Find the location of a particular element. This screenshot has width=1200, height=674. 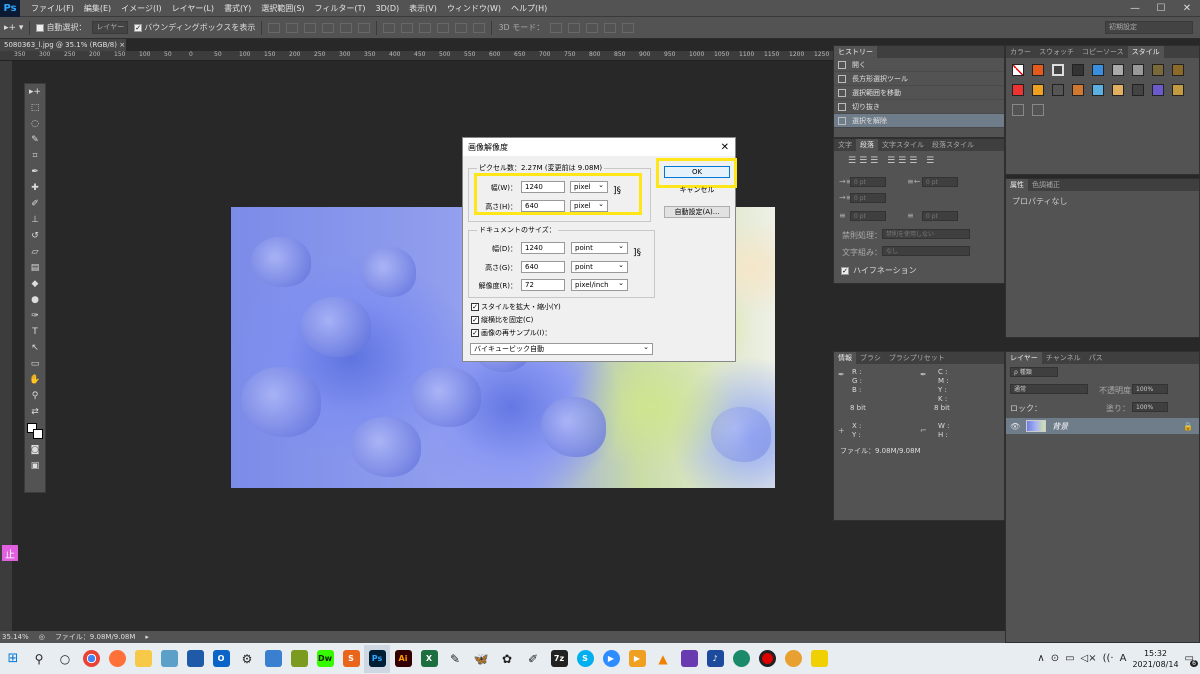

close-icon: ✕ is located at coordinates (1187, 8).